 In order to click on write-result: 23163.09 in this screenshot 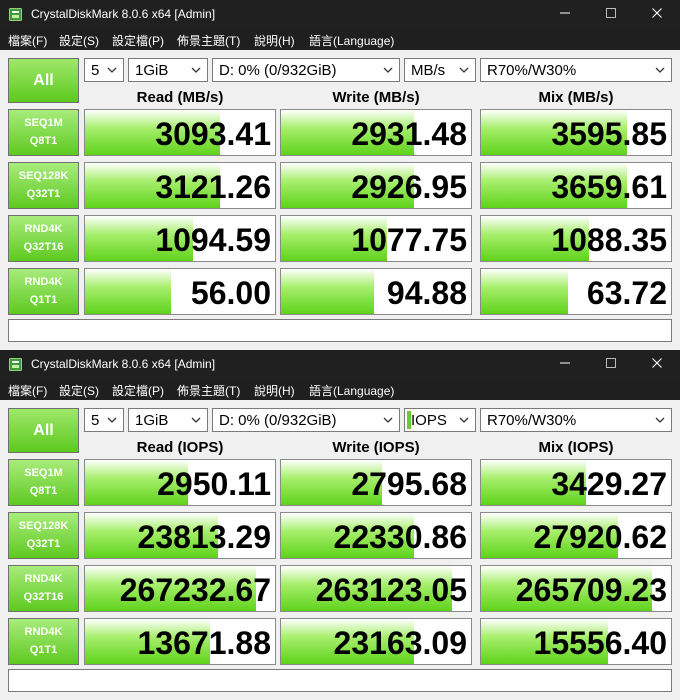, I will do `click(376, 641)`.